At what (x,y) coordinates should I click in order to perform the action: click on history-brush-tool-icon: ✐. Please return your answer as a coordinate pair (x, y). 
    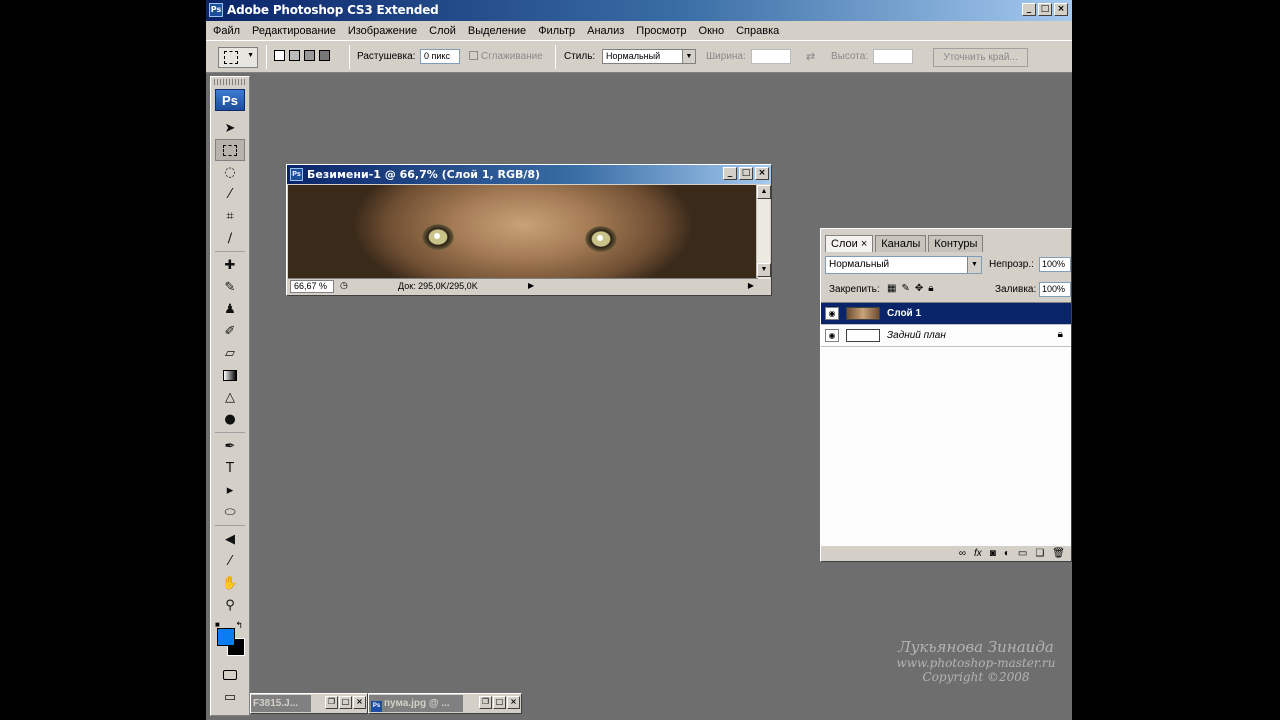
    Looking at the image, I should click on (230, 331).